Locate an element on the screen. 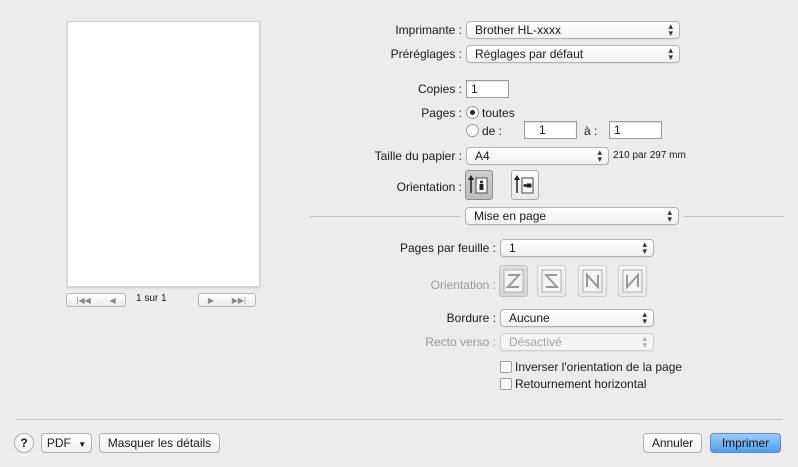 This screenshot has width=798, height=467. copies-field: 1 is located at coordinates (487, 89).